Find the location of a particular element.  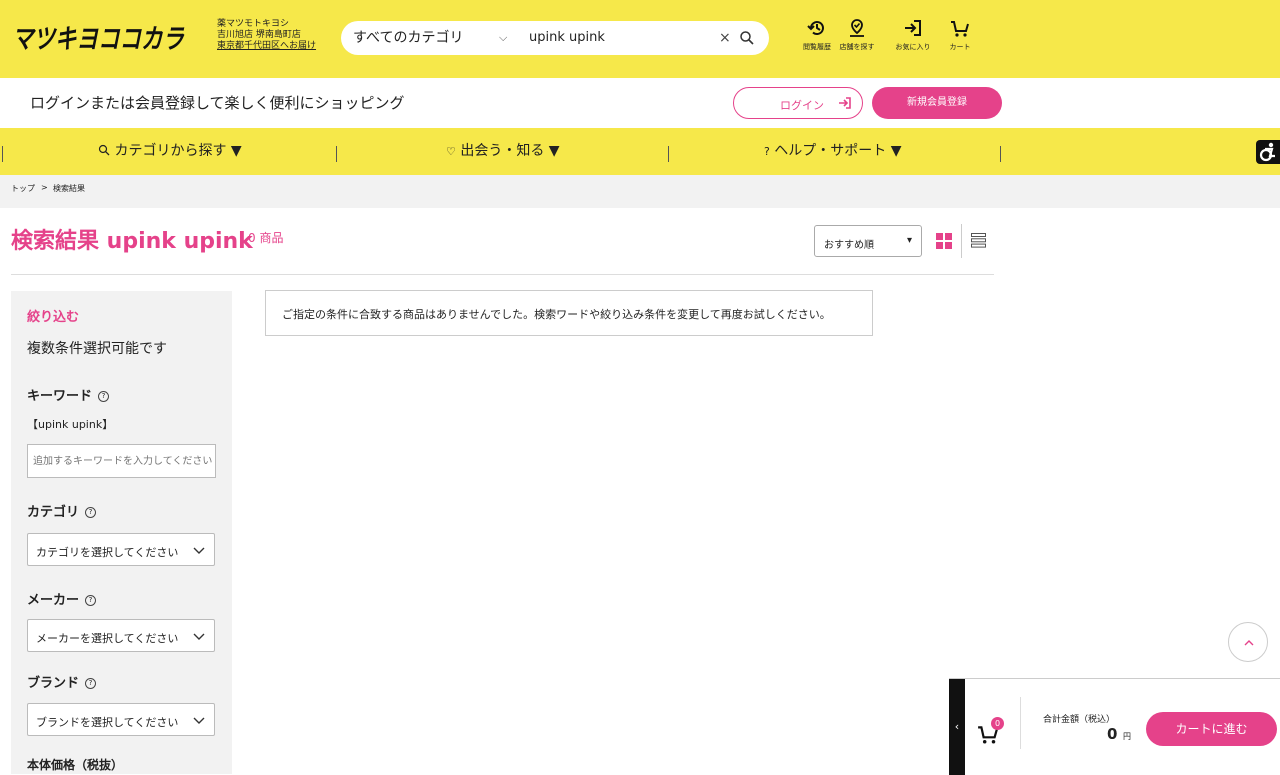

category-filter-select: カテゴリを選択してください is located at coordinates (121, 549).